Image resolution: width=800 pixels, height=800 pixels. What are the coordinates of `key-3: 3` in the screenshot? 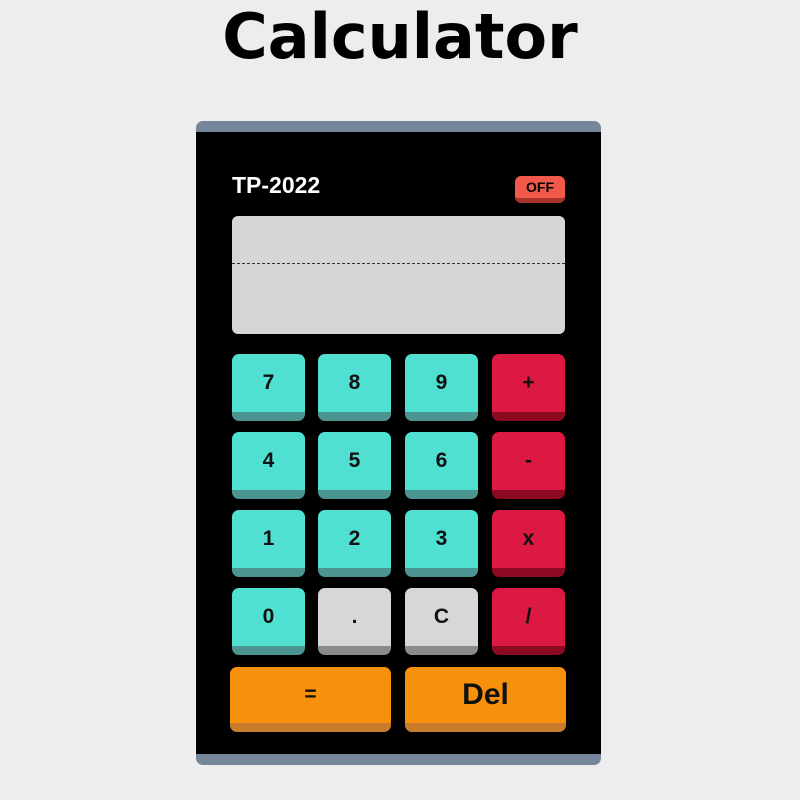 It's located at (441, 543).